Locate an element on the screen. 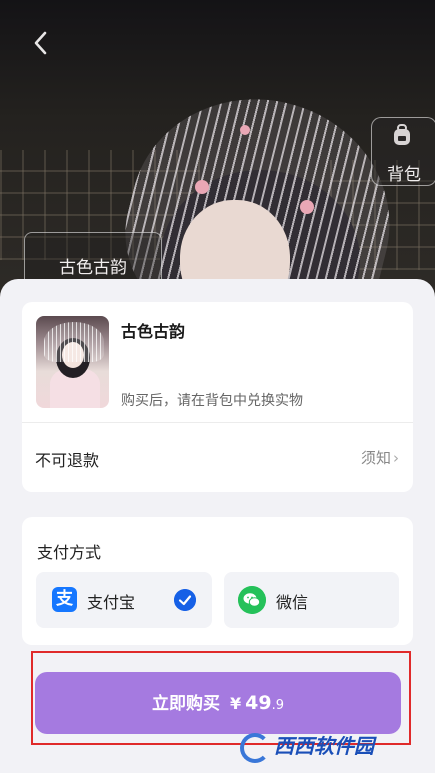 This screenshot has height=773, width=435. currency-symbol: ¥ is located at coordinates (236, 703).